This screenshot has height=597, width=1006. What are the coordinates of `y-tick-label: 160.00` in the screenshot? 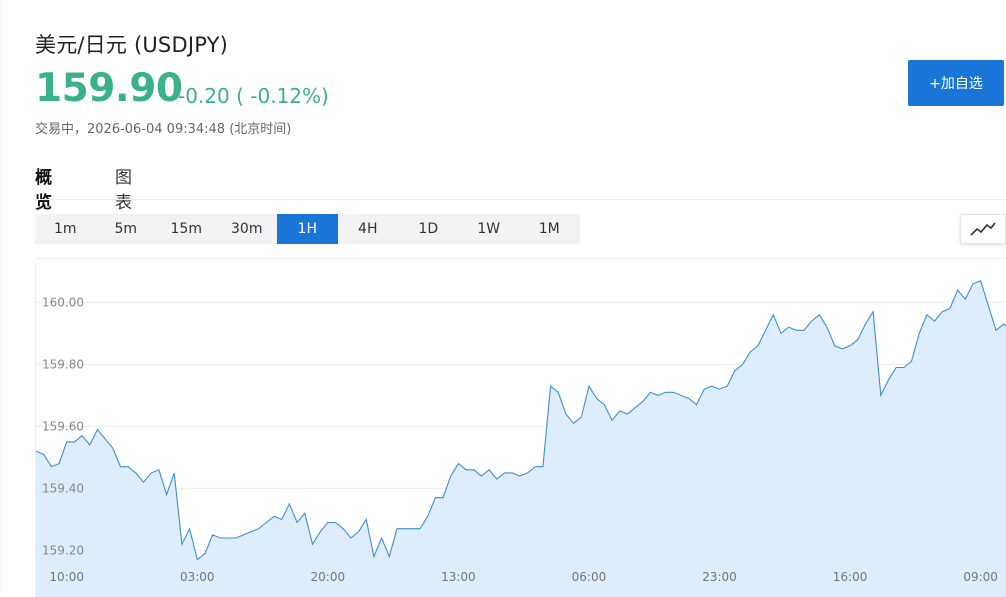 It's located at (63, 302).